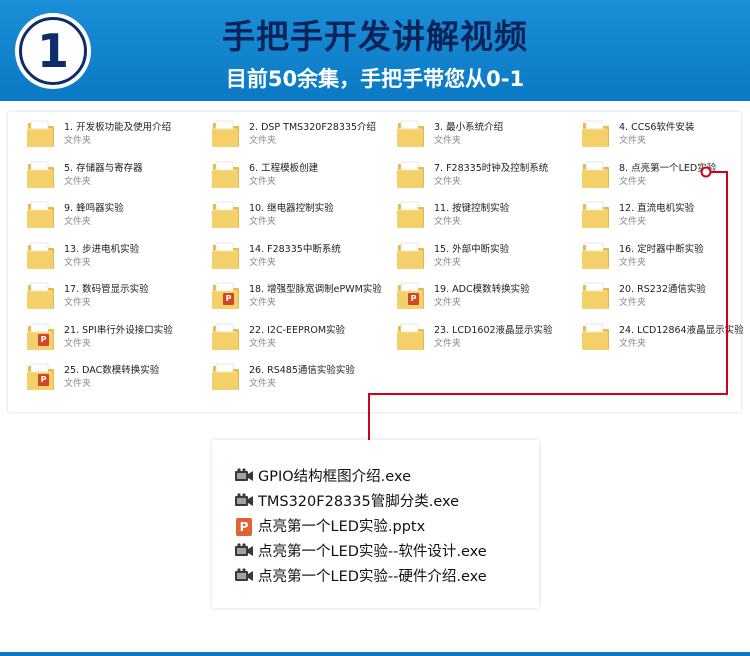  Describe the element at coordinates (478, 219) in the screenshot. I see `folder-item: 11. 按键控制实验 文件夹` at that location.